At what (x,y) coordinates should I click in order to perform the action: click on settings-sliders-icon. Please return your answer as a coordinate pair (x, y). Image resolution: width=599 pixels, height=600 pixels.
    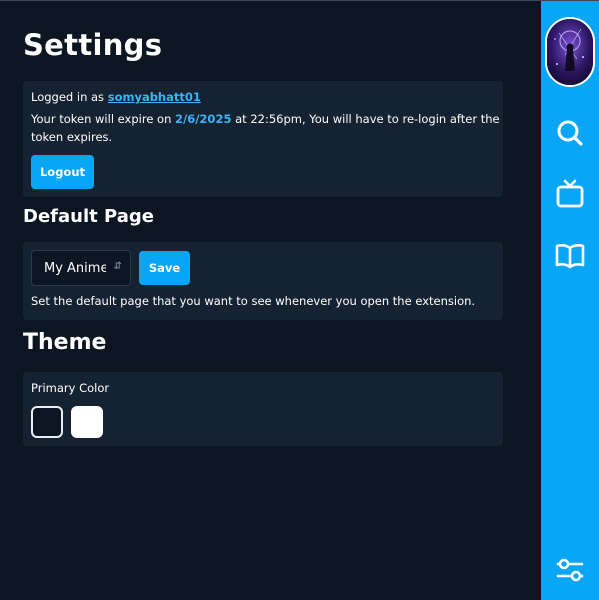
    Looking at the image, I should click on (570, 570).